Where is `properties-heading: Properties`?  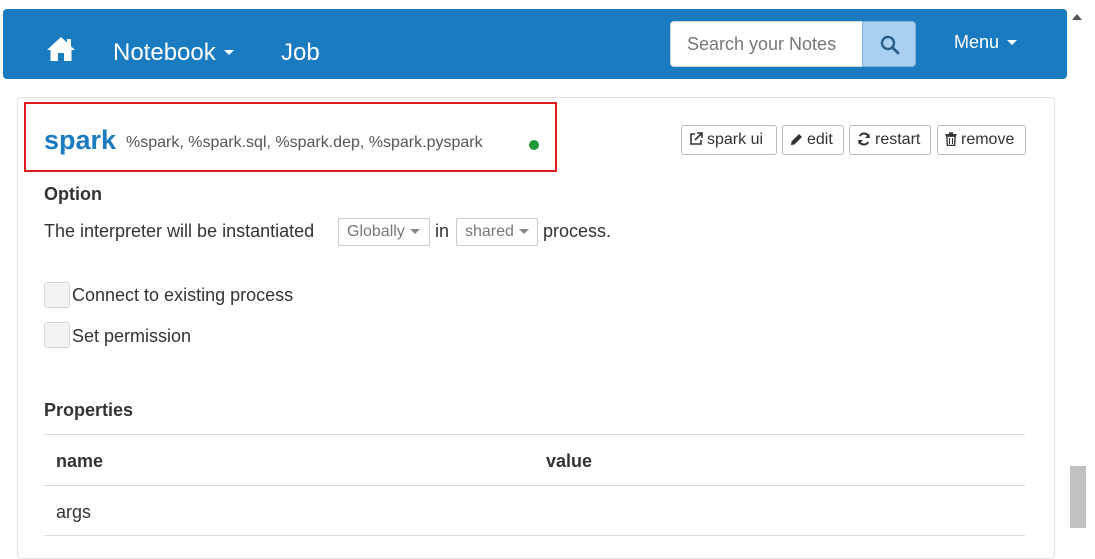 properties-heading: Properties is located at coordinates (89, 410).